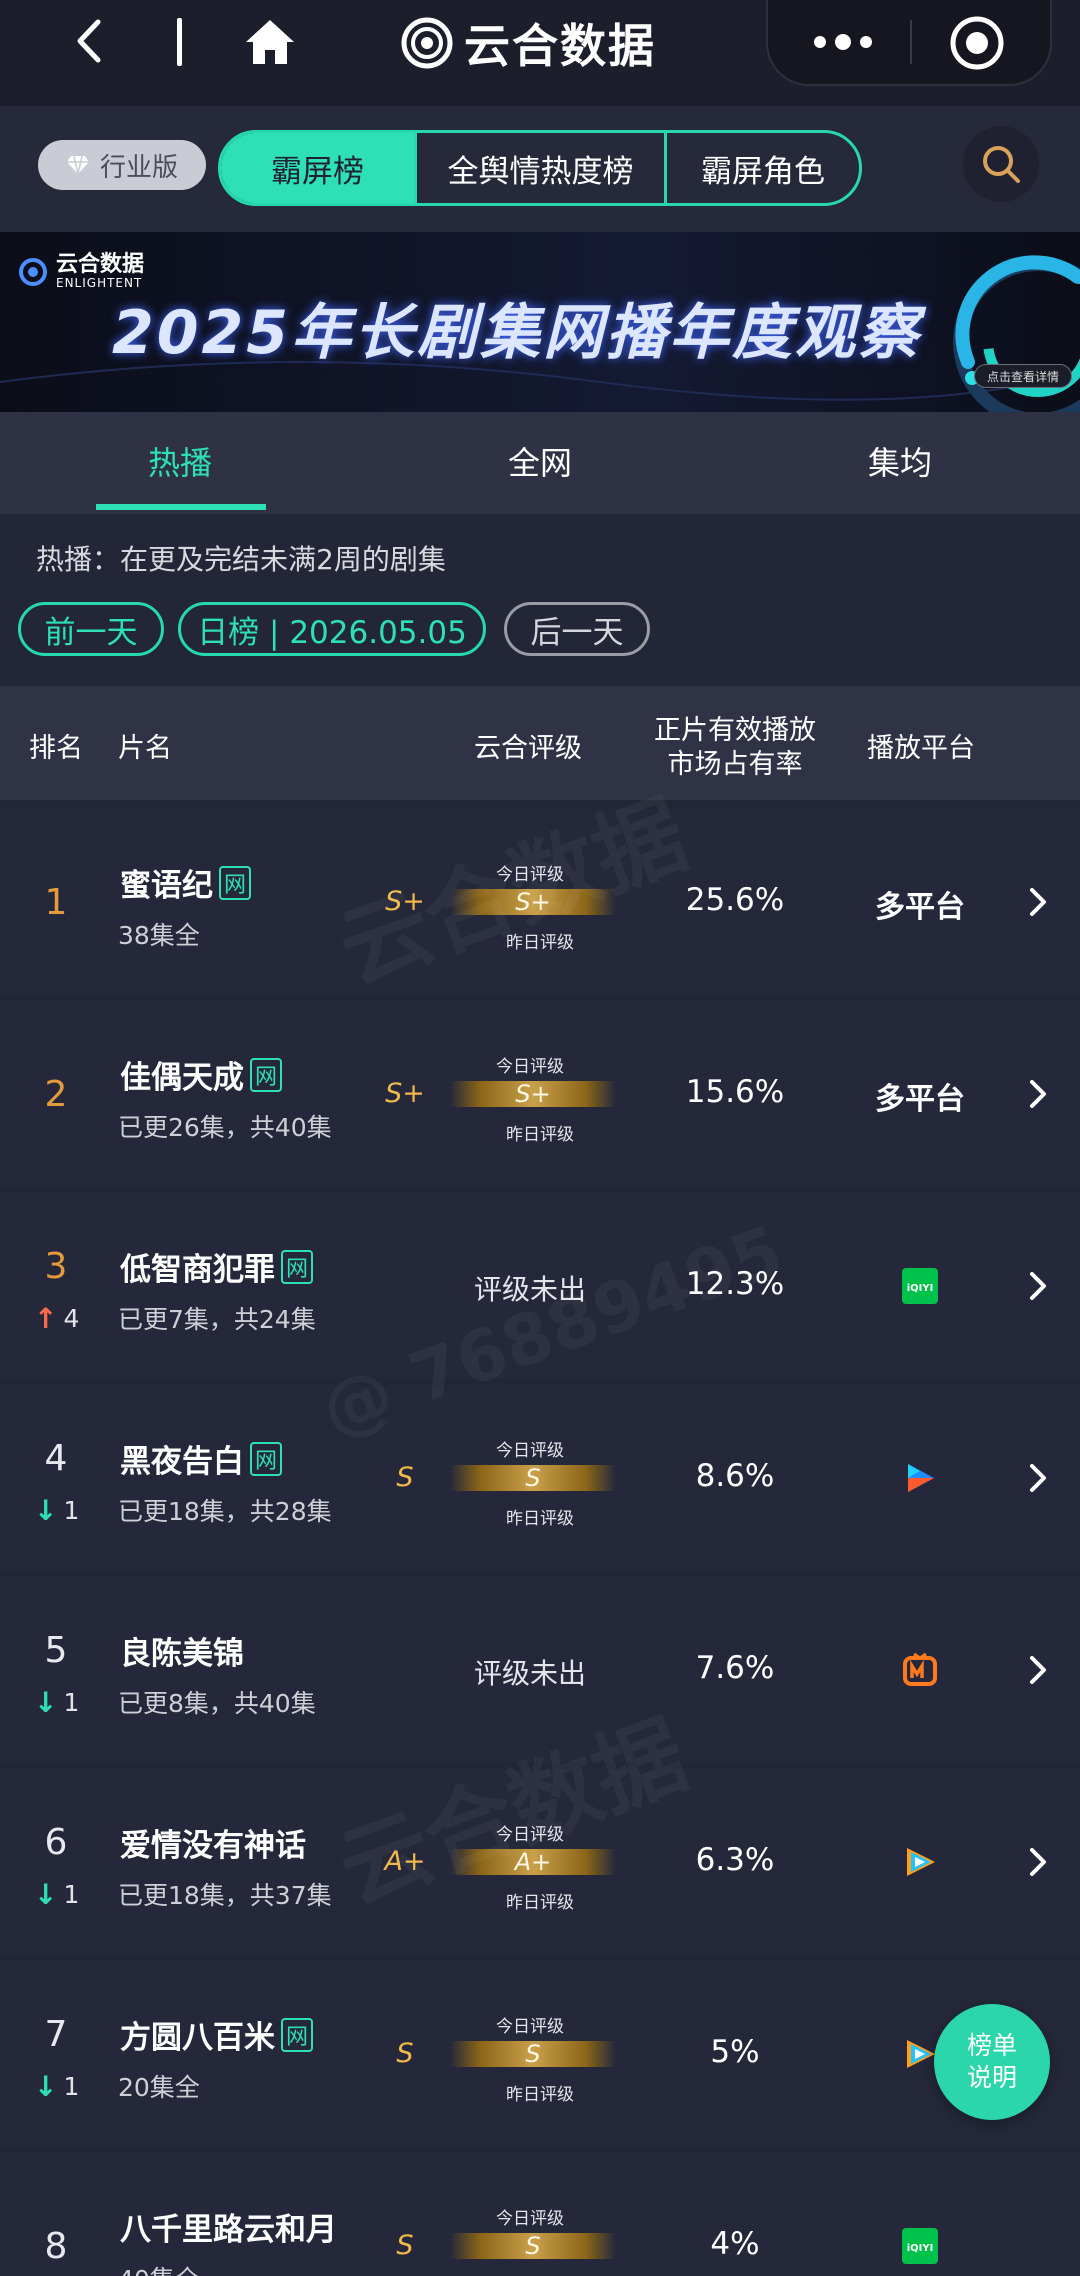  I want to click on episode-status: 已更18集，共28集, so click(225, 1511).